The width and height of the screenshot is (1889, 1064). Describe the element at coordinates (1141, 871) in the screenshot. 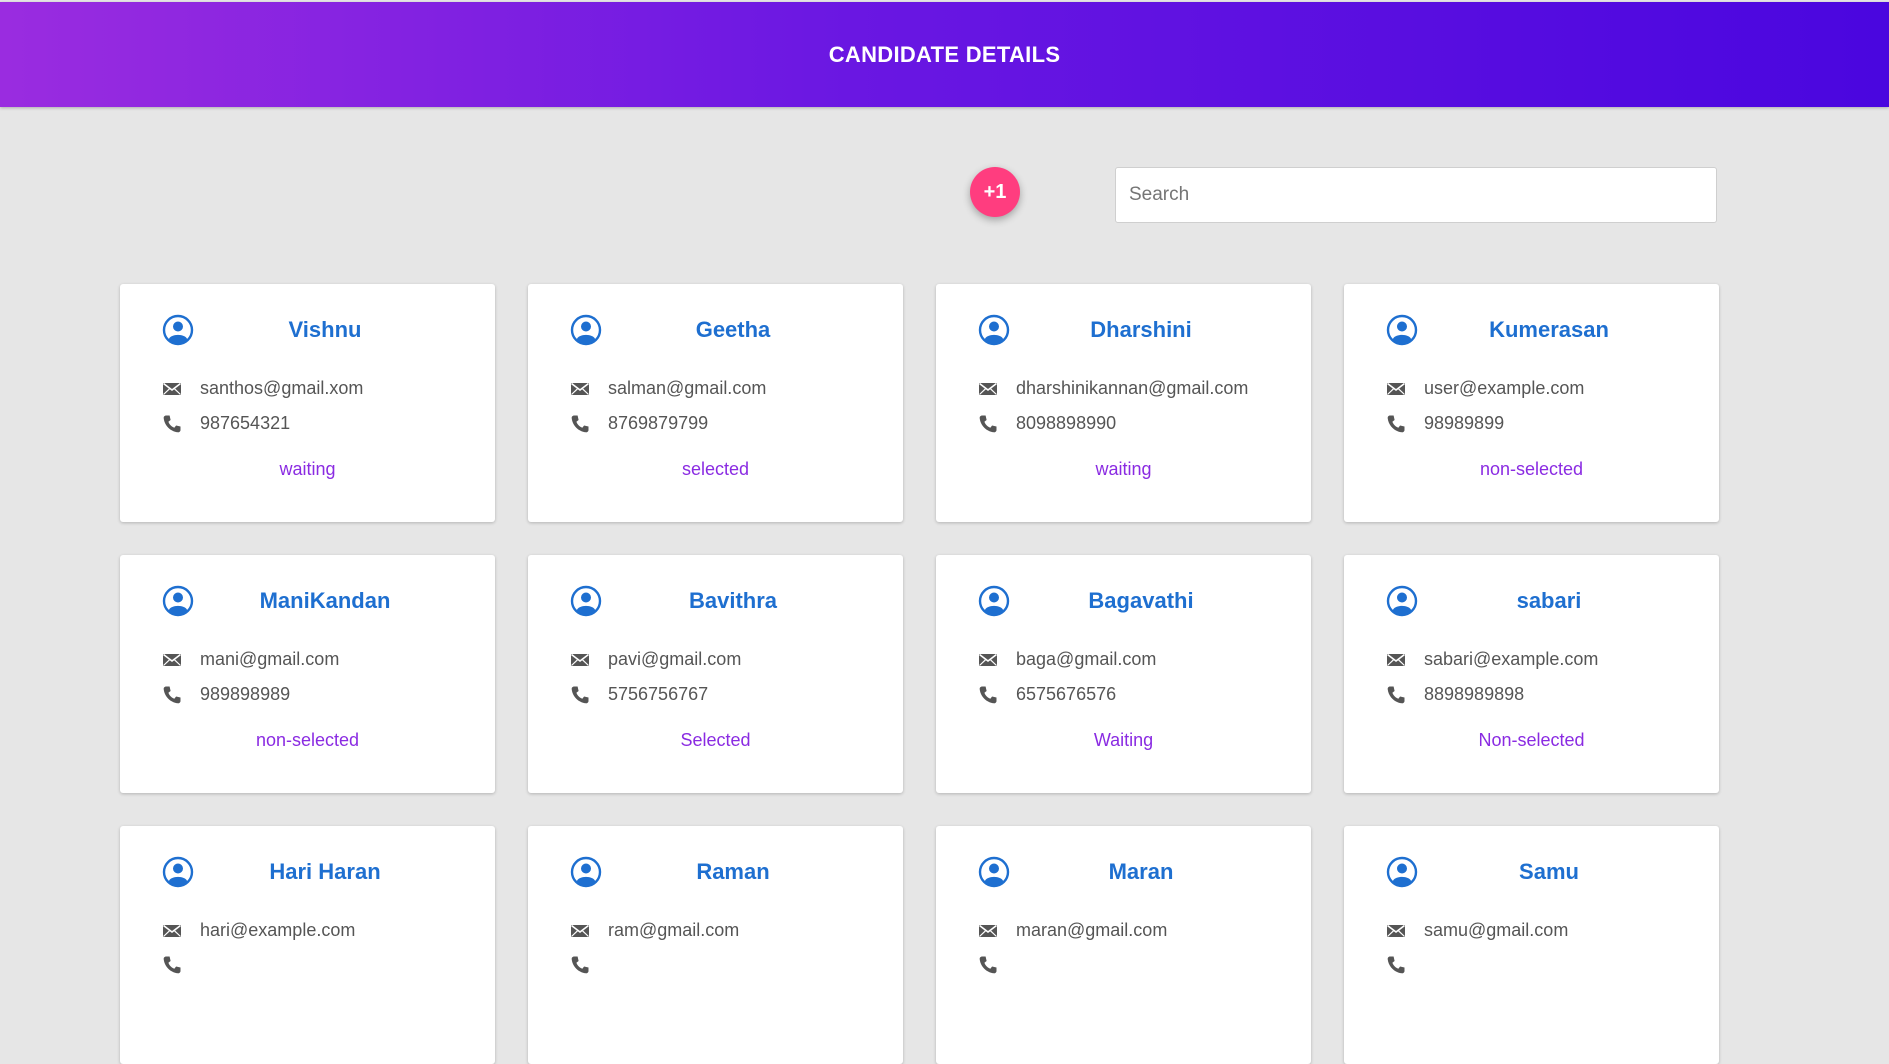

I see `candidate-name: Maran` at that location.